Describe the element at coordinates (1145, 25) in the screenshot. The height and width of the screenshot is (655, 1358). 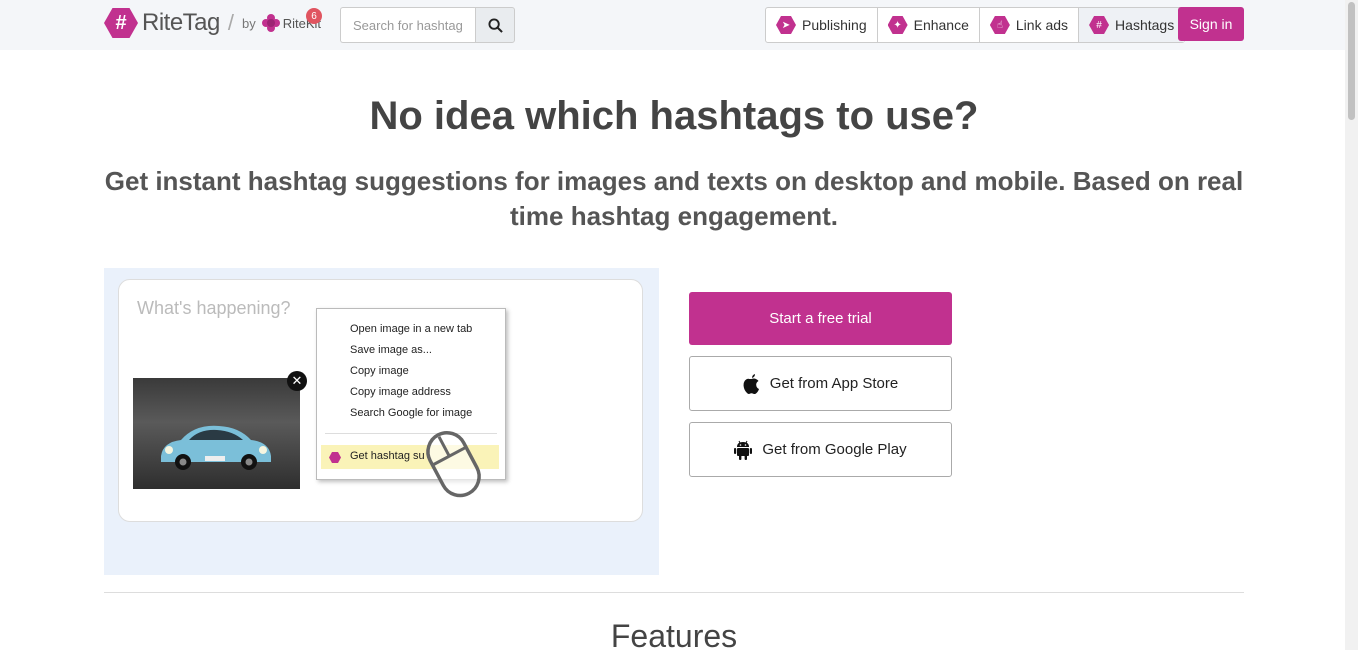
I see `nav-label: Hashtags` at that location.